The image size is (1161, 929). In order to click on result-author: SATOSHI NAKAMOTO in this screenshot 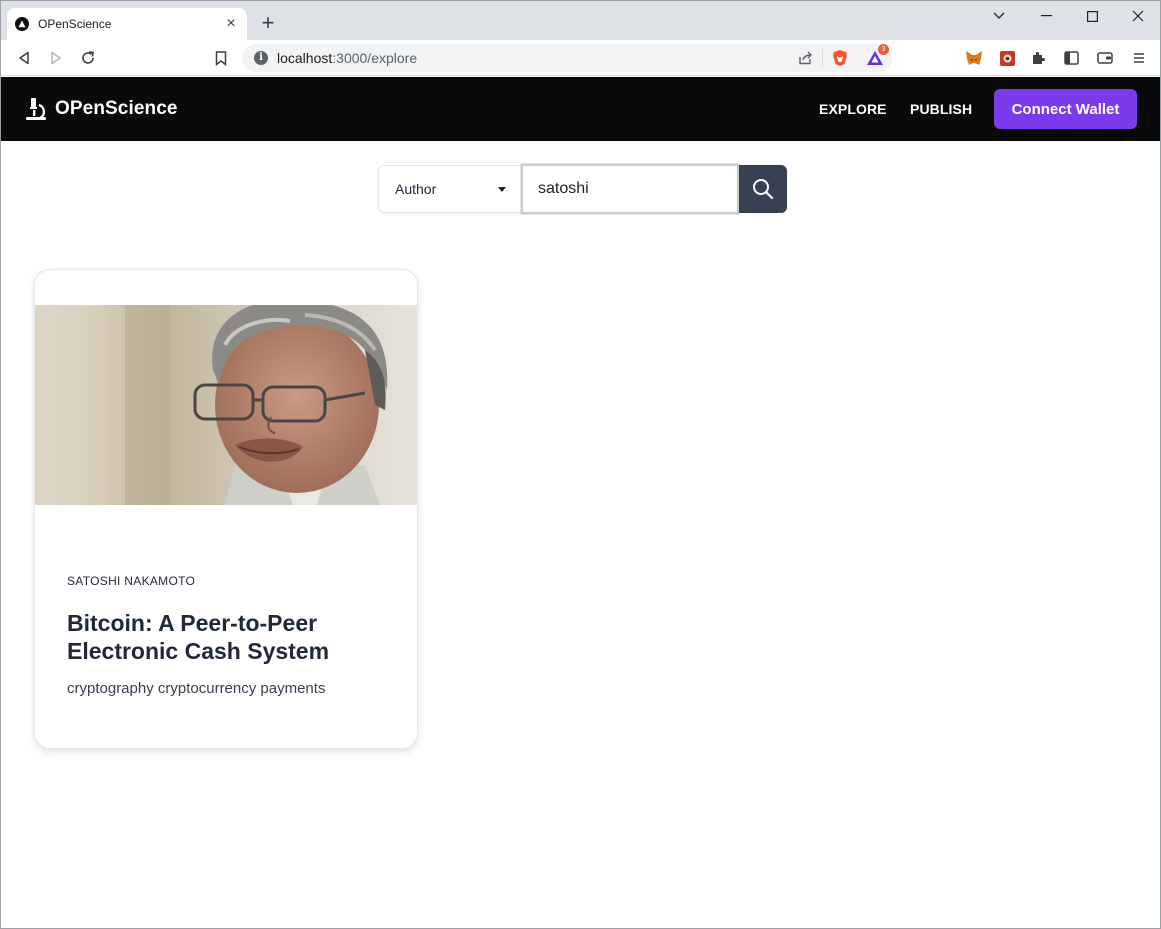, I will do `click(131, 581)`.